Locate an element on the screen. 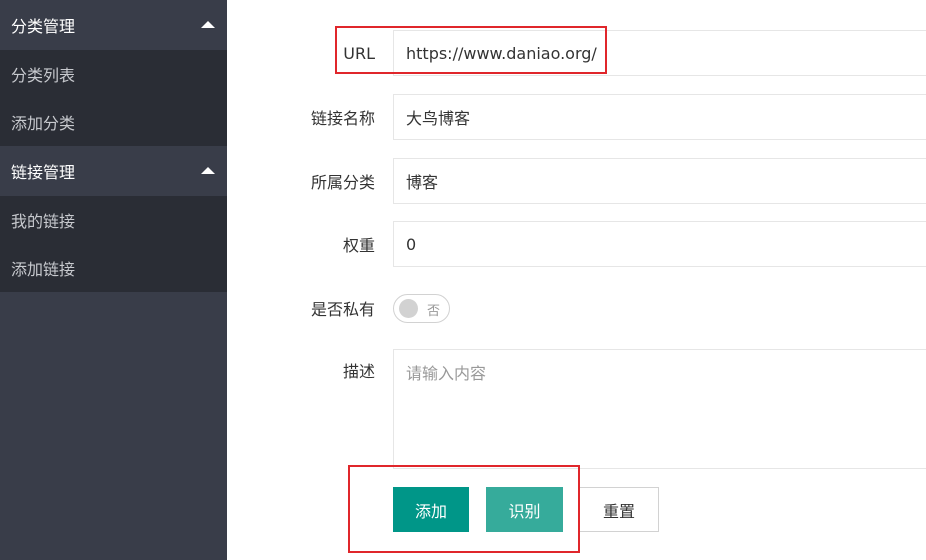 This screenshot has width=926, height=560. toggle-knob is located at coordinates (408, 308).